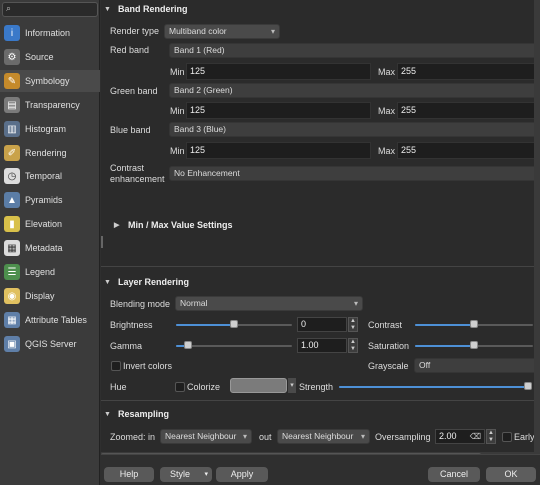  What do you see at coordinates (322, 324) in the screenshot?
I see `brightness-input: 0` at bounding box center [322, 324].